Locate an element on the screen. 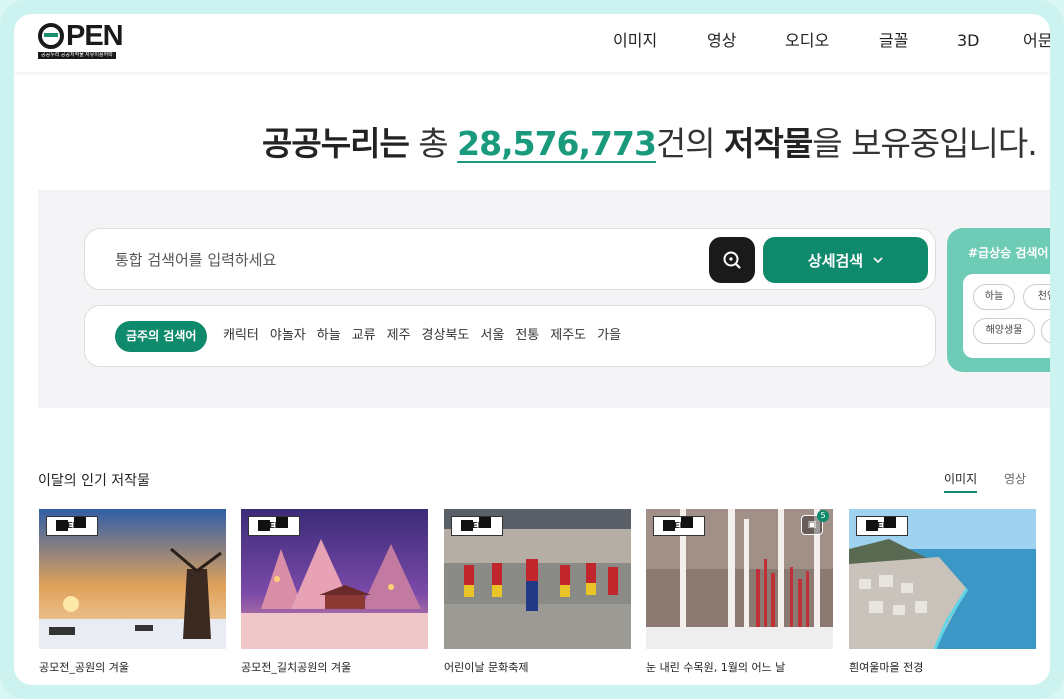 The image size is (1064, 699). detail-search-button: 상세검색 is located at coordinates (845, 260).